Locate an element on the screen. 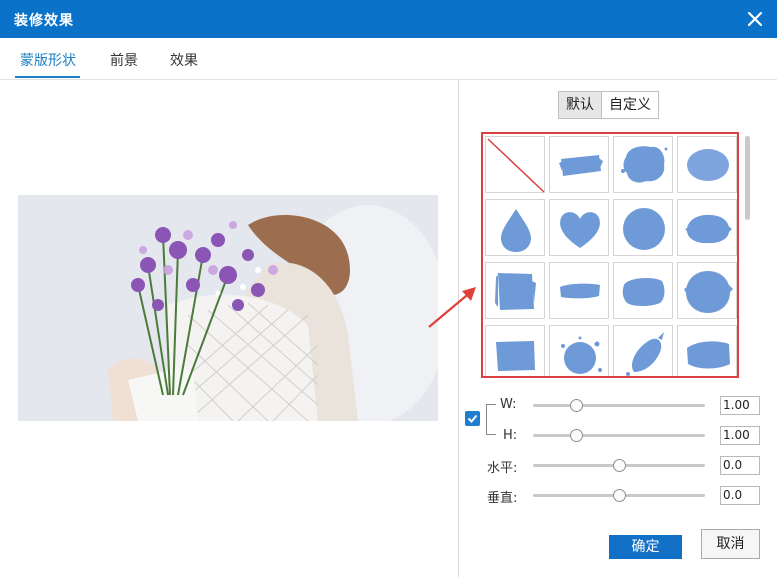 The image size is (777, 577). ok-button: 确定 is located at coordinates (645, 547).